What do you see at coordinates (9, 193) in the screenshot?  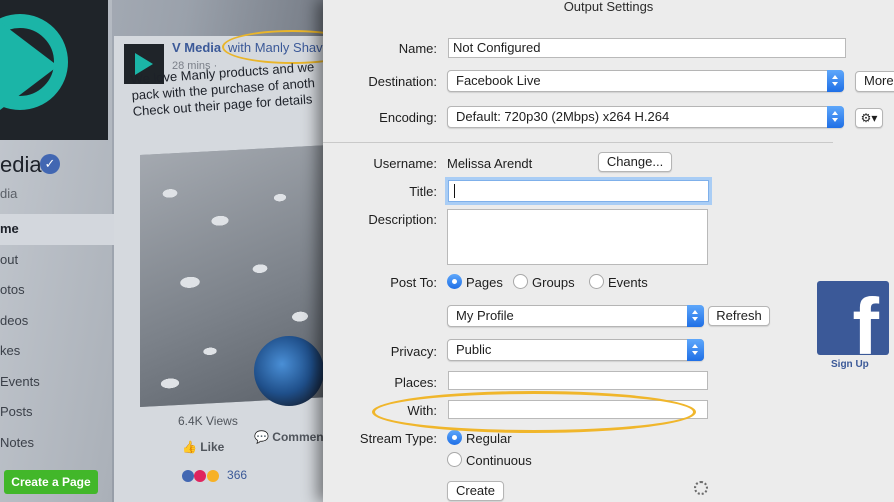 I see `fb-page-handle: dia` at bounding box center [9, 193].